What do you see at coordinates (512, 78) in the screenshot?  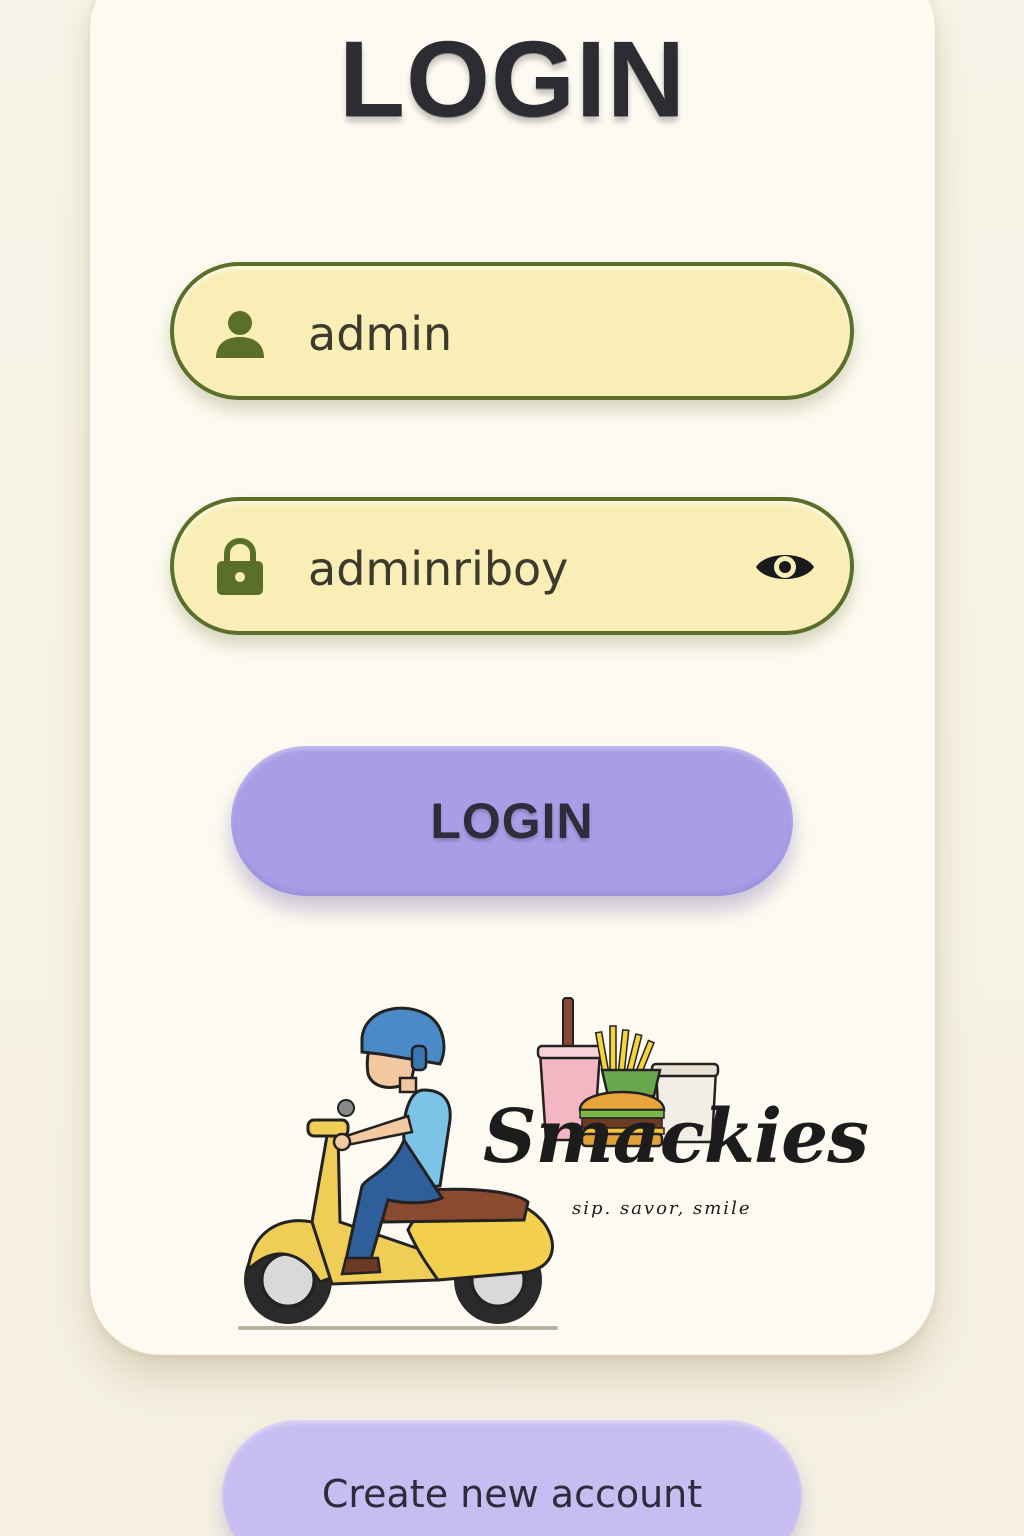 I see `page-title: LOGIN` at bounding box center [512, 78].